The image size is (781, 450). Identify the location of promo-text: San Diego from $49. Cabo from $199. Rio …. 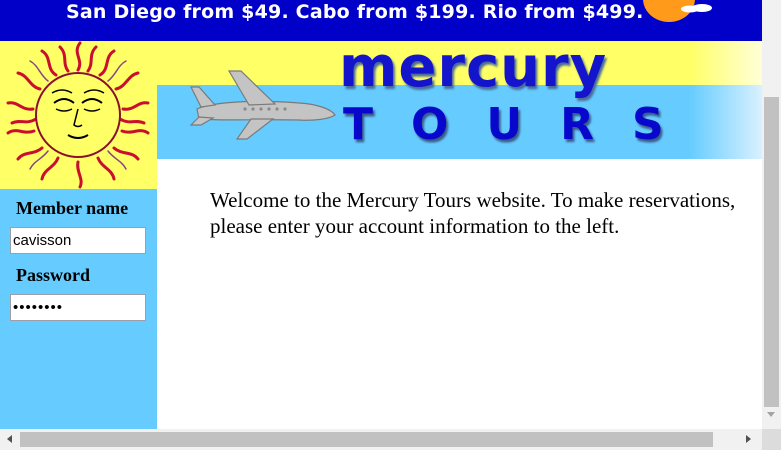
(355, 12).